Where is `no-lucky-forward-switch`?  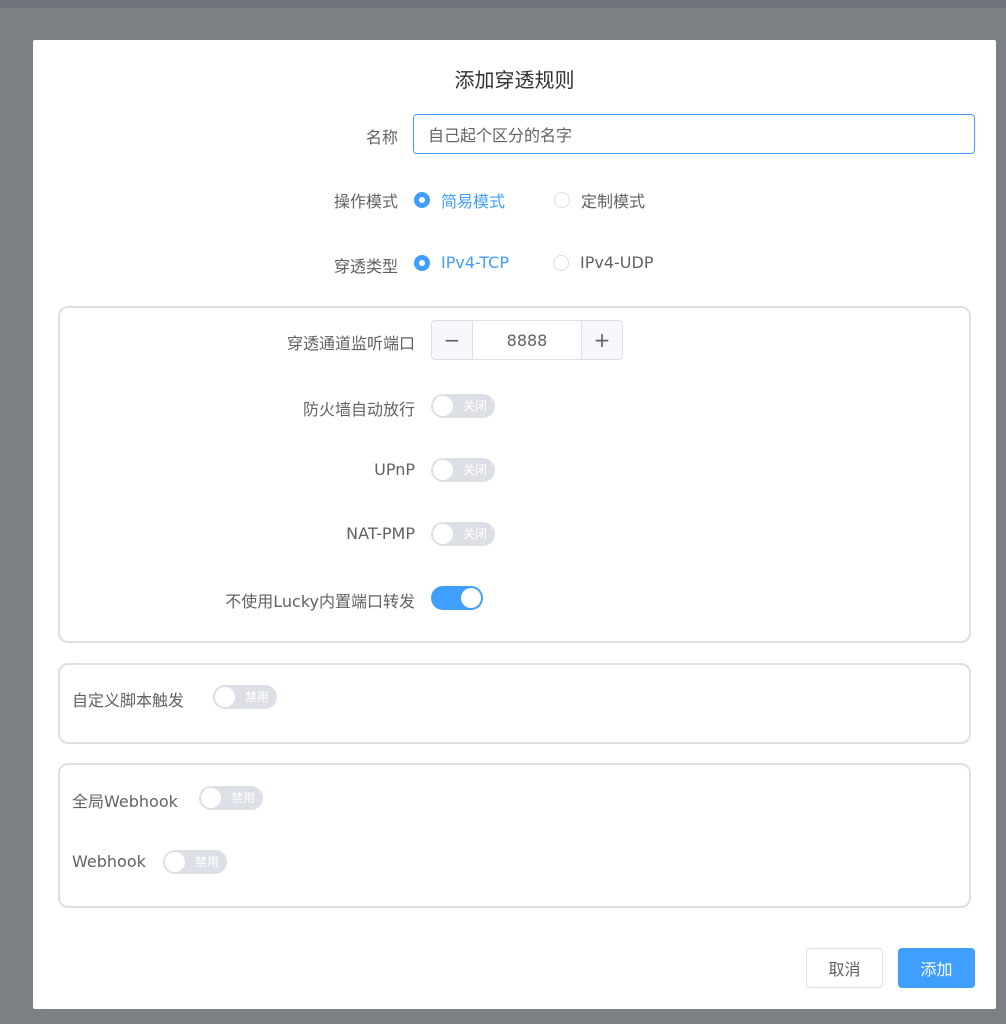 no-lucky-forward-switch is located at coordinates (457, 598).